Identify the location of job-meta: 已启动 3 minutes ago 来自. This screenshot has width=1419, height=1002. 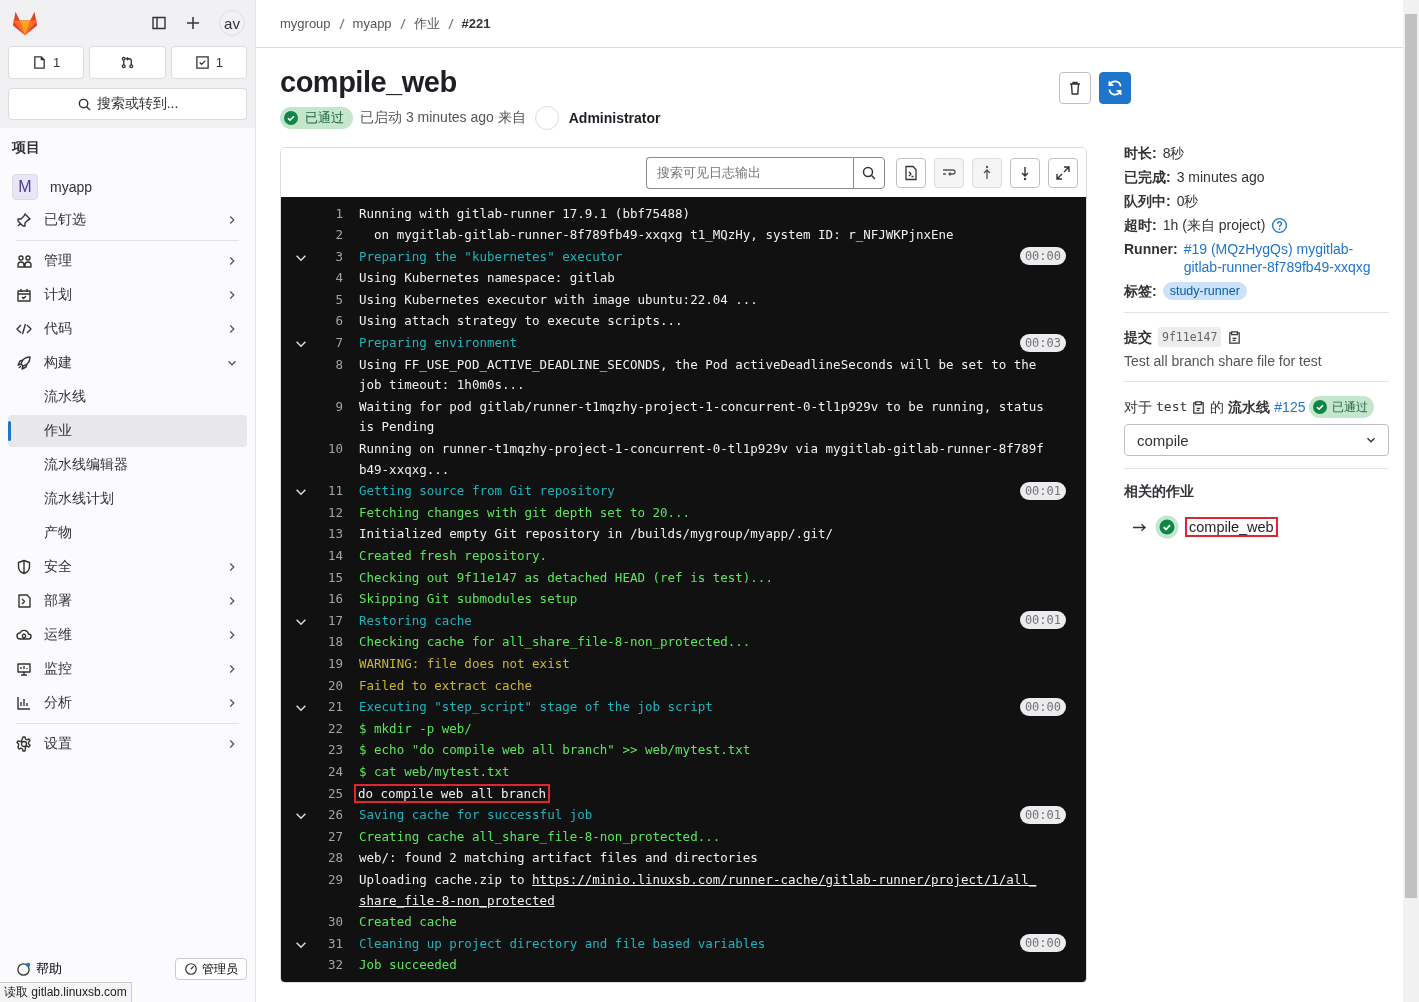
(443, 118).